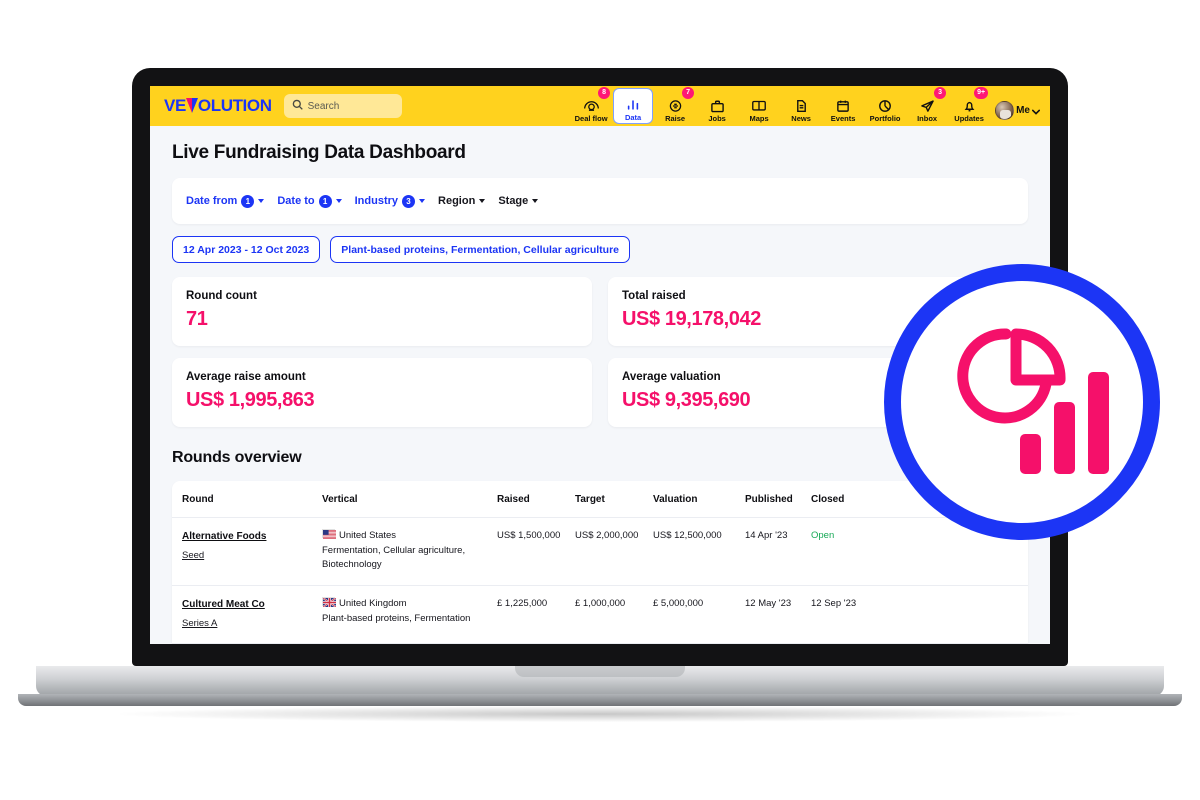 The height and width of the screenshot is (800, 1200). I want to click on nav-badge-updates: 9+, so click(981, 93).